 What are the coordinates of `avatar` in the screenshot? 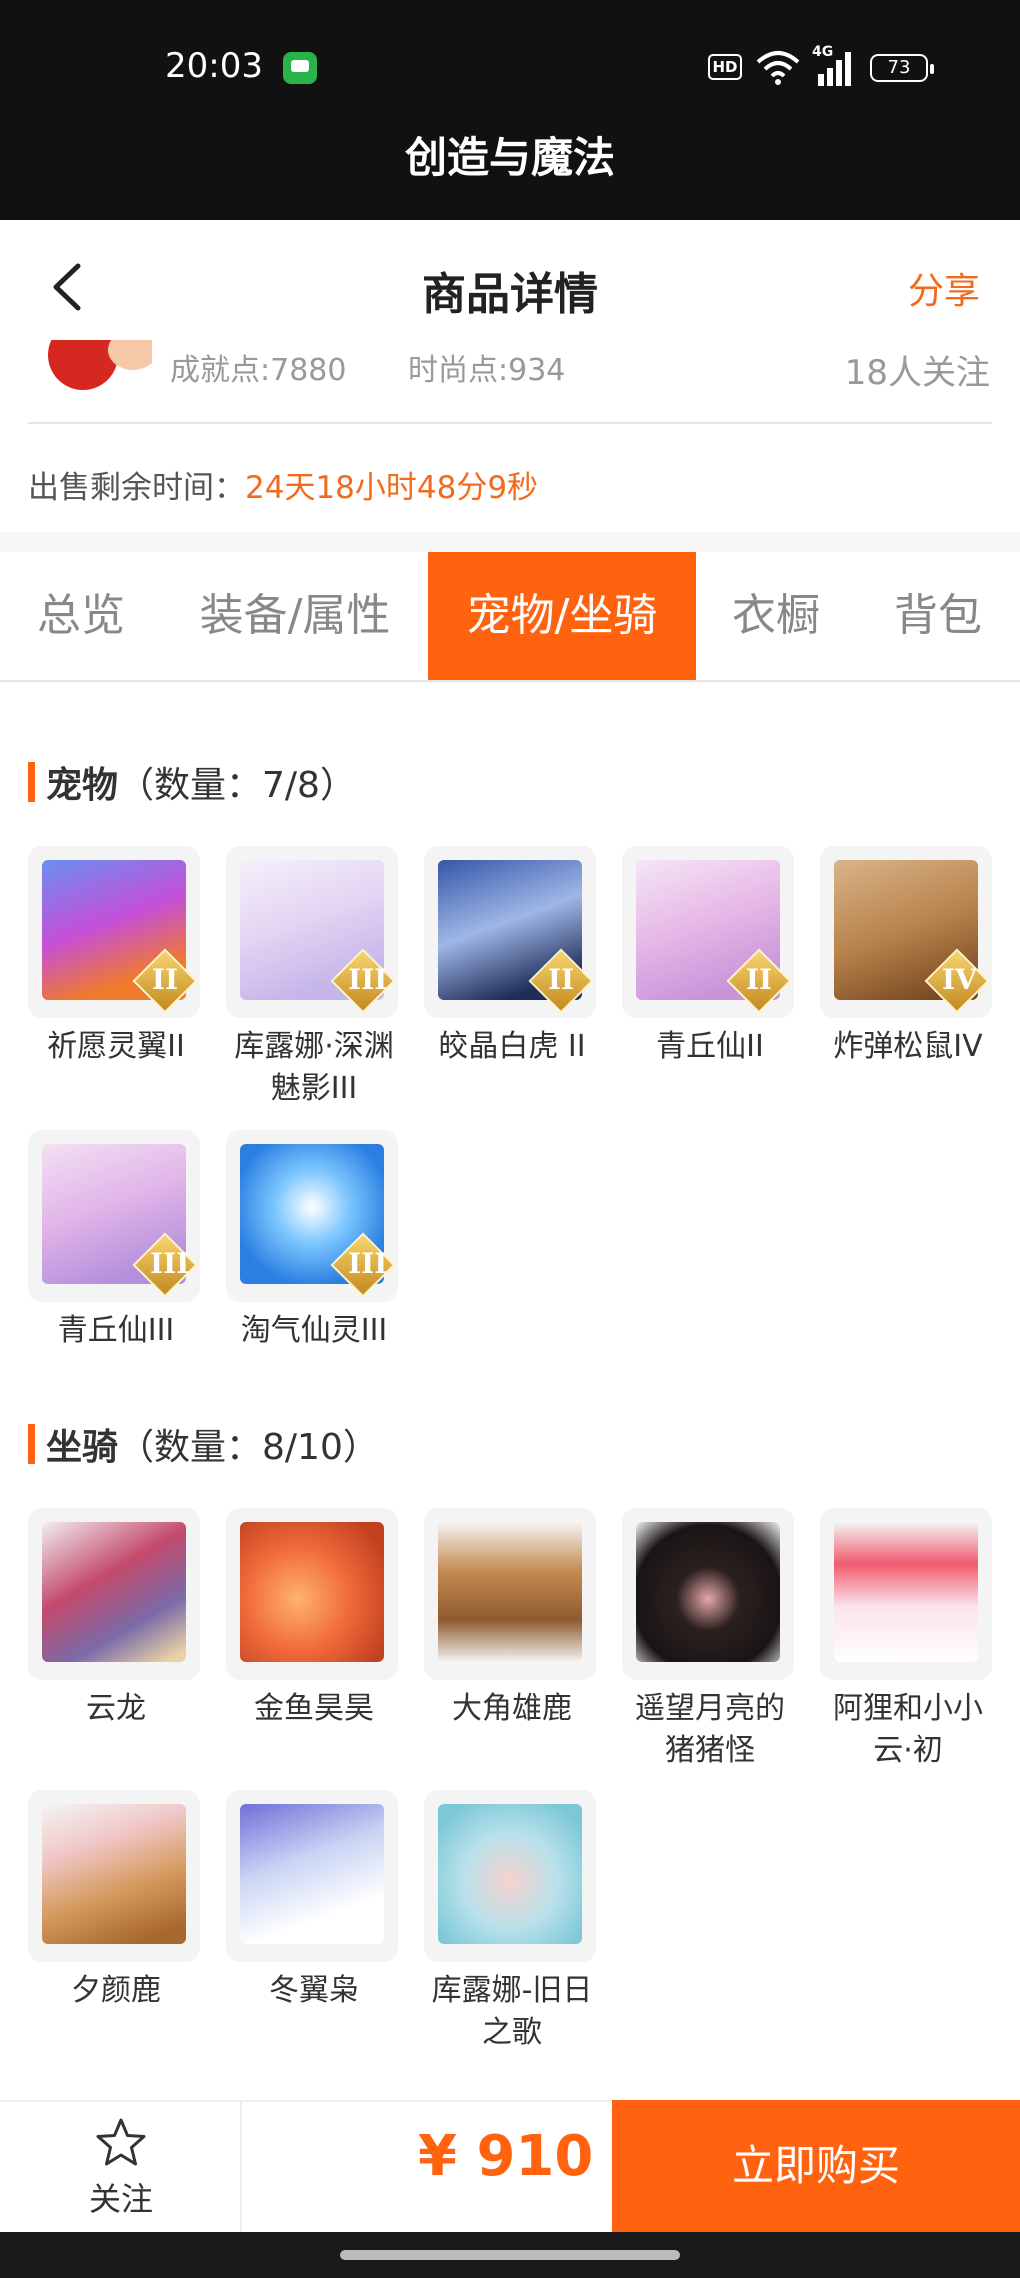 It's located at (90, 368).